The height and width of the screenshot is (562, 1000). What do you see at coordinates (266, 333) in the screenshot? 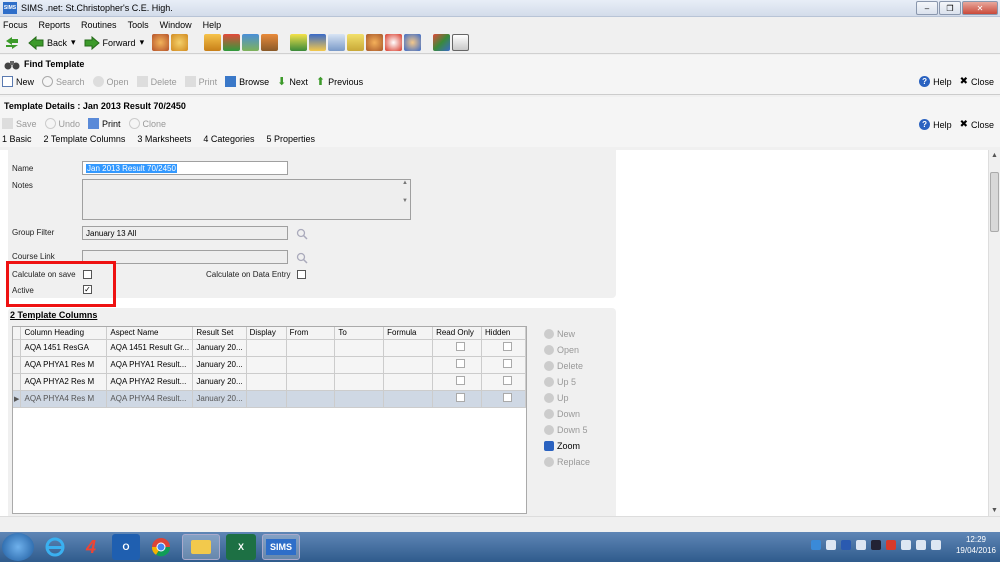
I see `display-header: Display` at bounding box center [266, 333].